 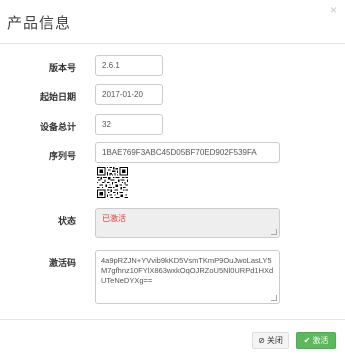 What do you see at coordinates (320, 340) in the screenshot?
I see `activate-button-label: 激活` at bounding box center [320, 340].